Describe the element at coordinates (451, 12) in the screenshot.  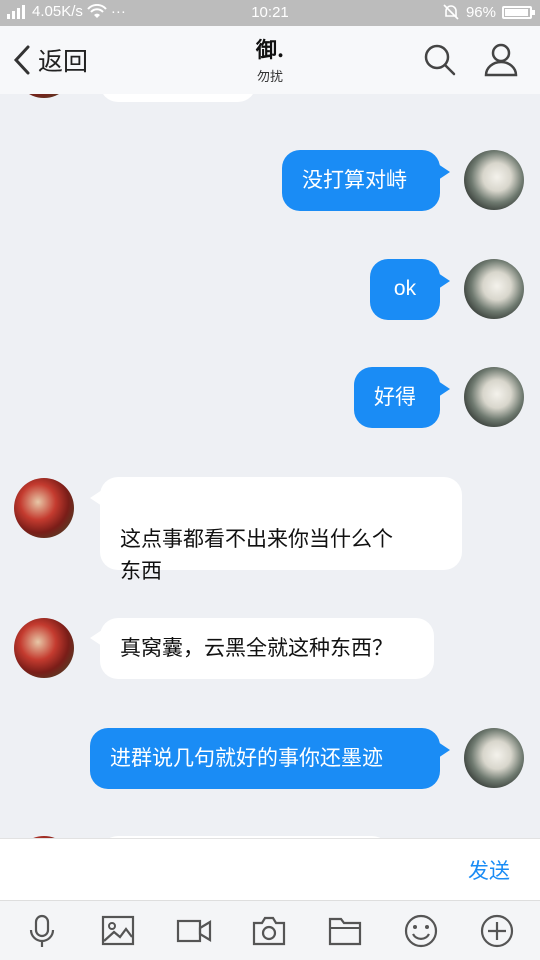
I see `mute-bell-icon` at that location.